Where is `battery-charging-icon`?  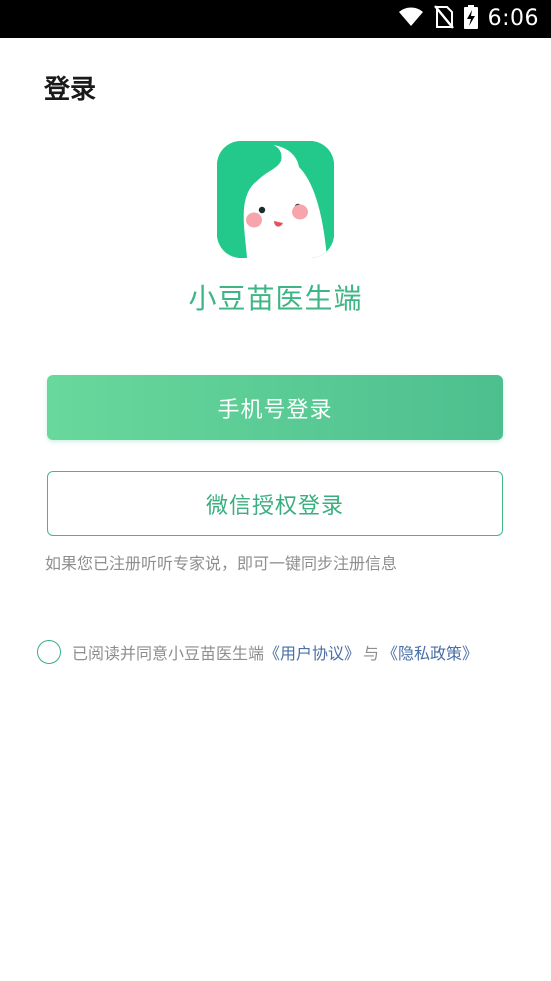
battery-charging-icon is located at coordinates (470, 19).